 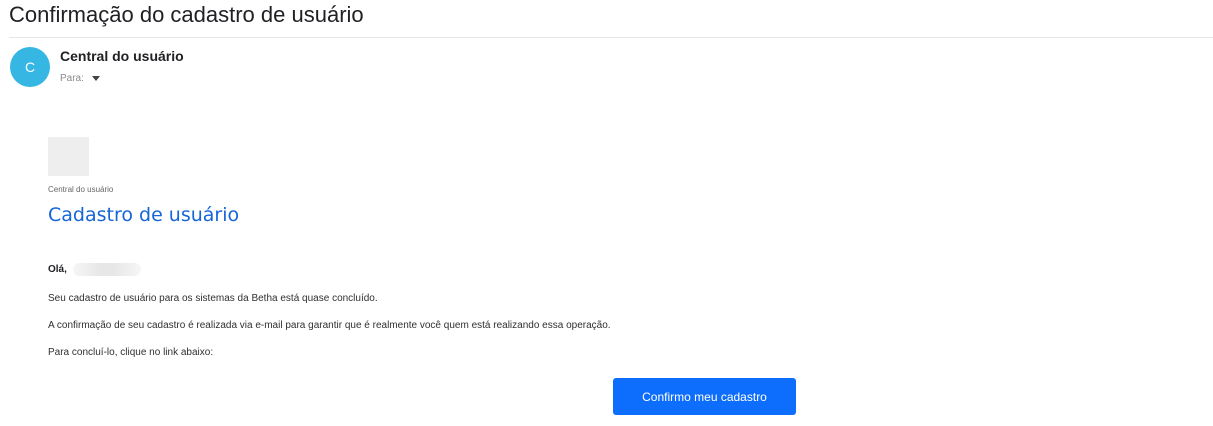 I want to click on email-header-title: Cadastro de usuário, so click(x=144, y=215).